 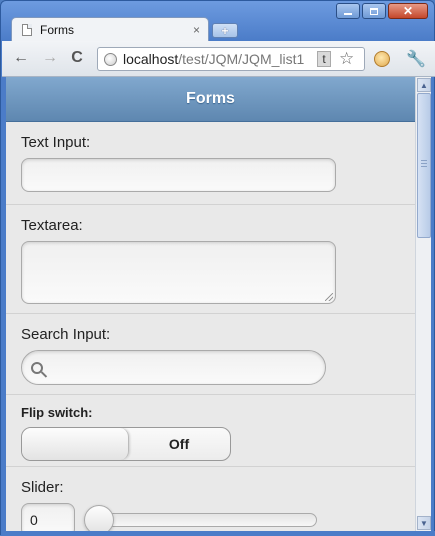 What do you see at coordinates (110, 59) in the screenshot?
I see `globe-icon` at bounding box center [110, 59].